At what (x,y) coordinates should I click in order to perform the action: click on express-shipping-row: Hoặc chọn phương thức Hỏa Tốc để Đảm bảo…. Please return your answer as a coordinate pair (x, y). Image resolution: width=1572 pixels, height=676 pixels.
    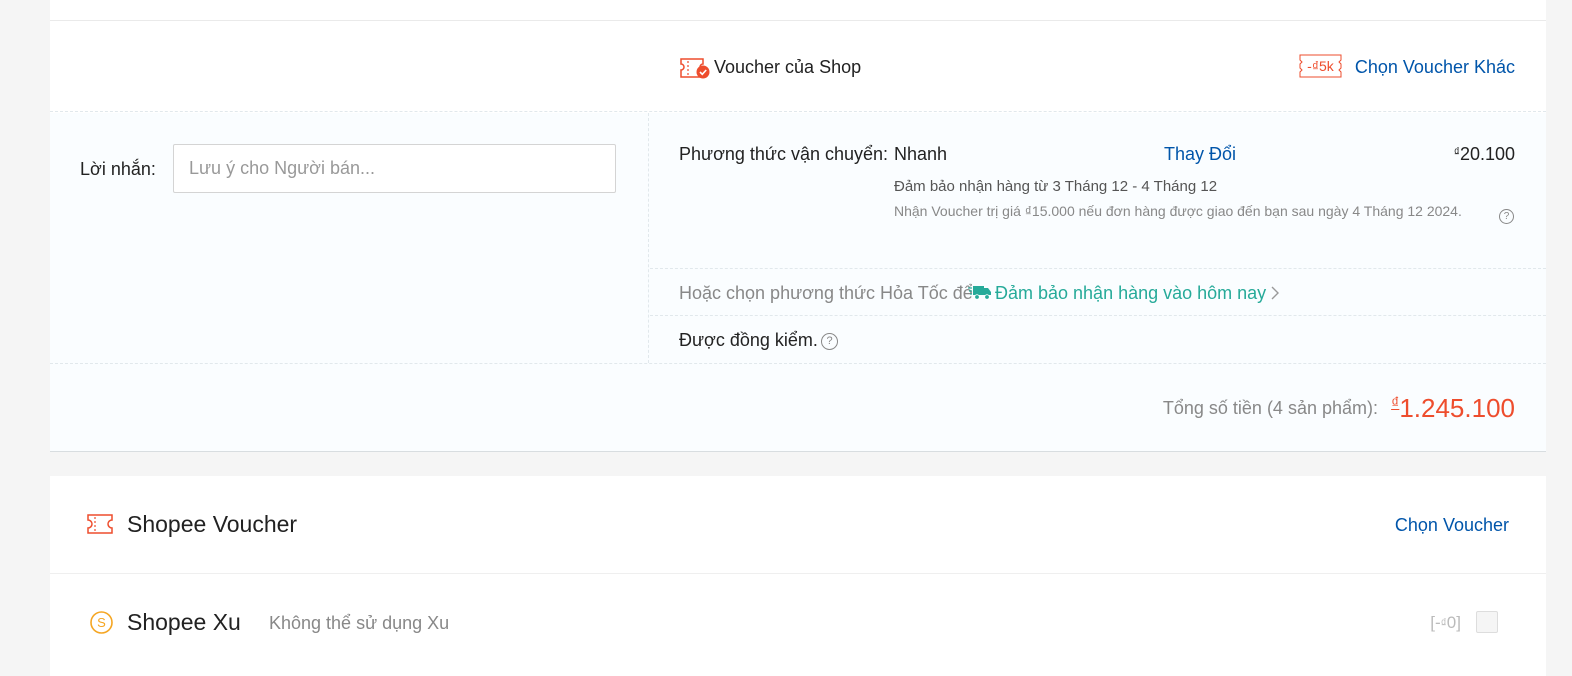
    Looking at the image, I should click on (1098, 292).